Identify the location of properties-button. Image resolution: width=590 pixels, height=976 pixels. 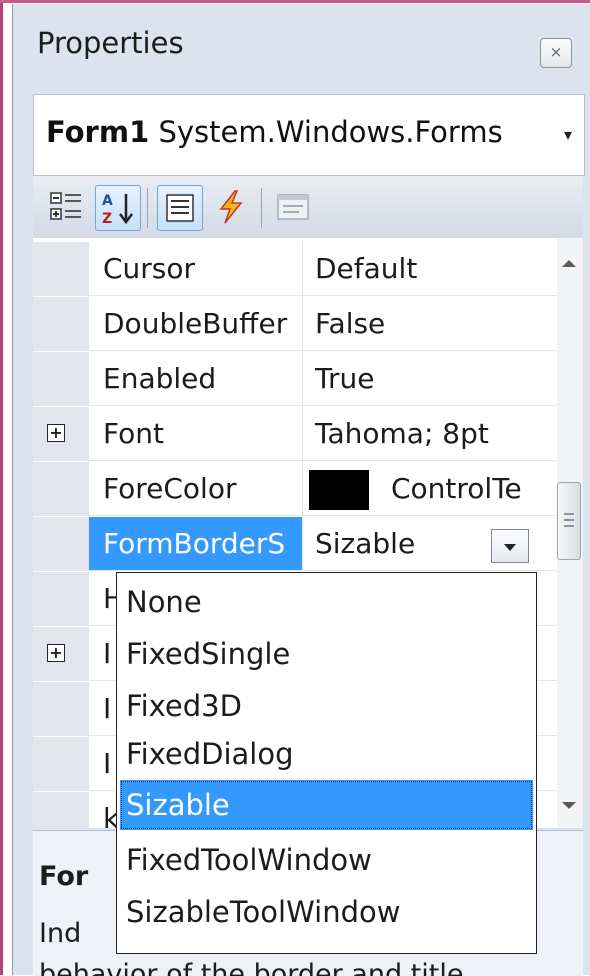
(180, 208).